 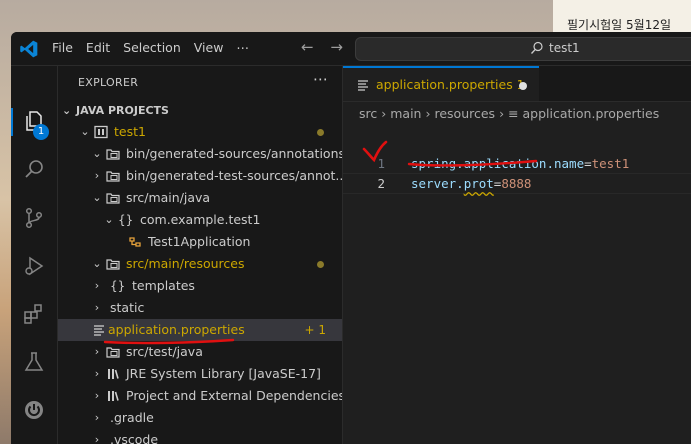 What do you see at coordinates (62, 47) in the screenshot?
I see `menu-file: File` at bounding box center [62, 47].